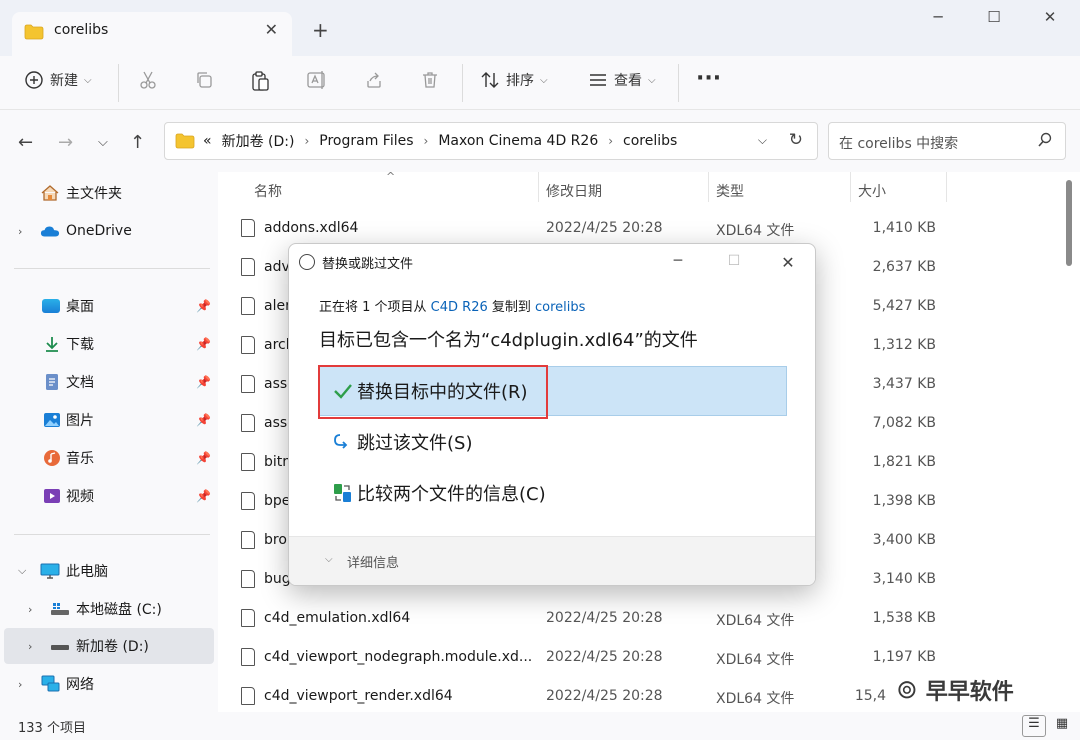  Describe the element at coordinates (762, 140) in the screenshot. I see `address-dropdown-icon: ⌵` at that location.